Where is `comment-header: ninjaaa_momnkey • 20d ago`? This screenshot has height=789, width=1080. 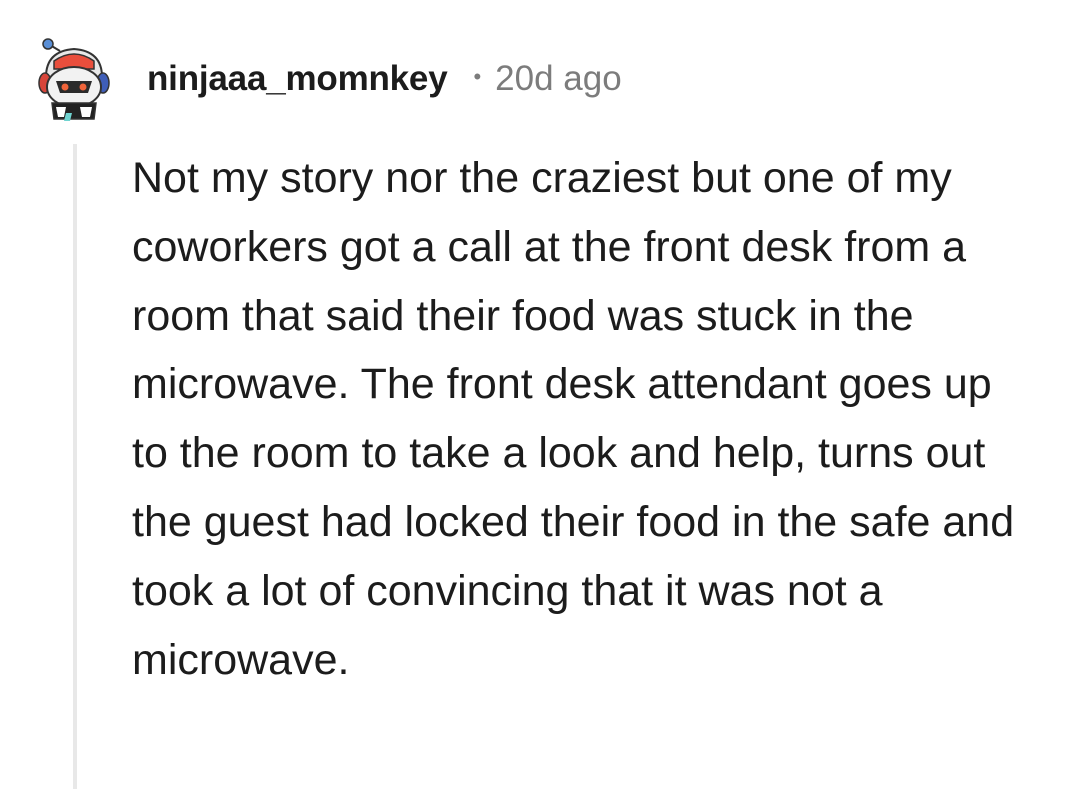
comment-header: ninjaaa_momnkey • 20d ago is located at coordinates (329, 79).